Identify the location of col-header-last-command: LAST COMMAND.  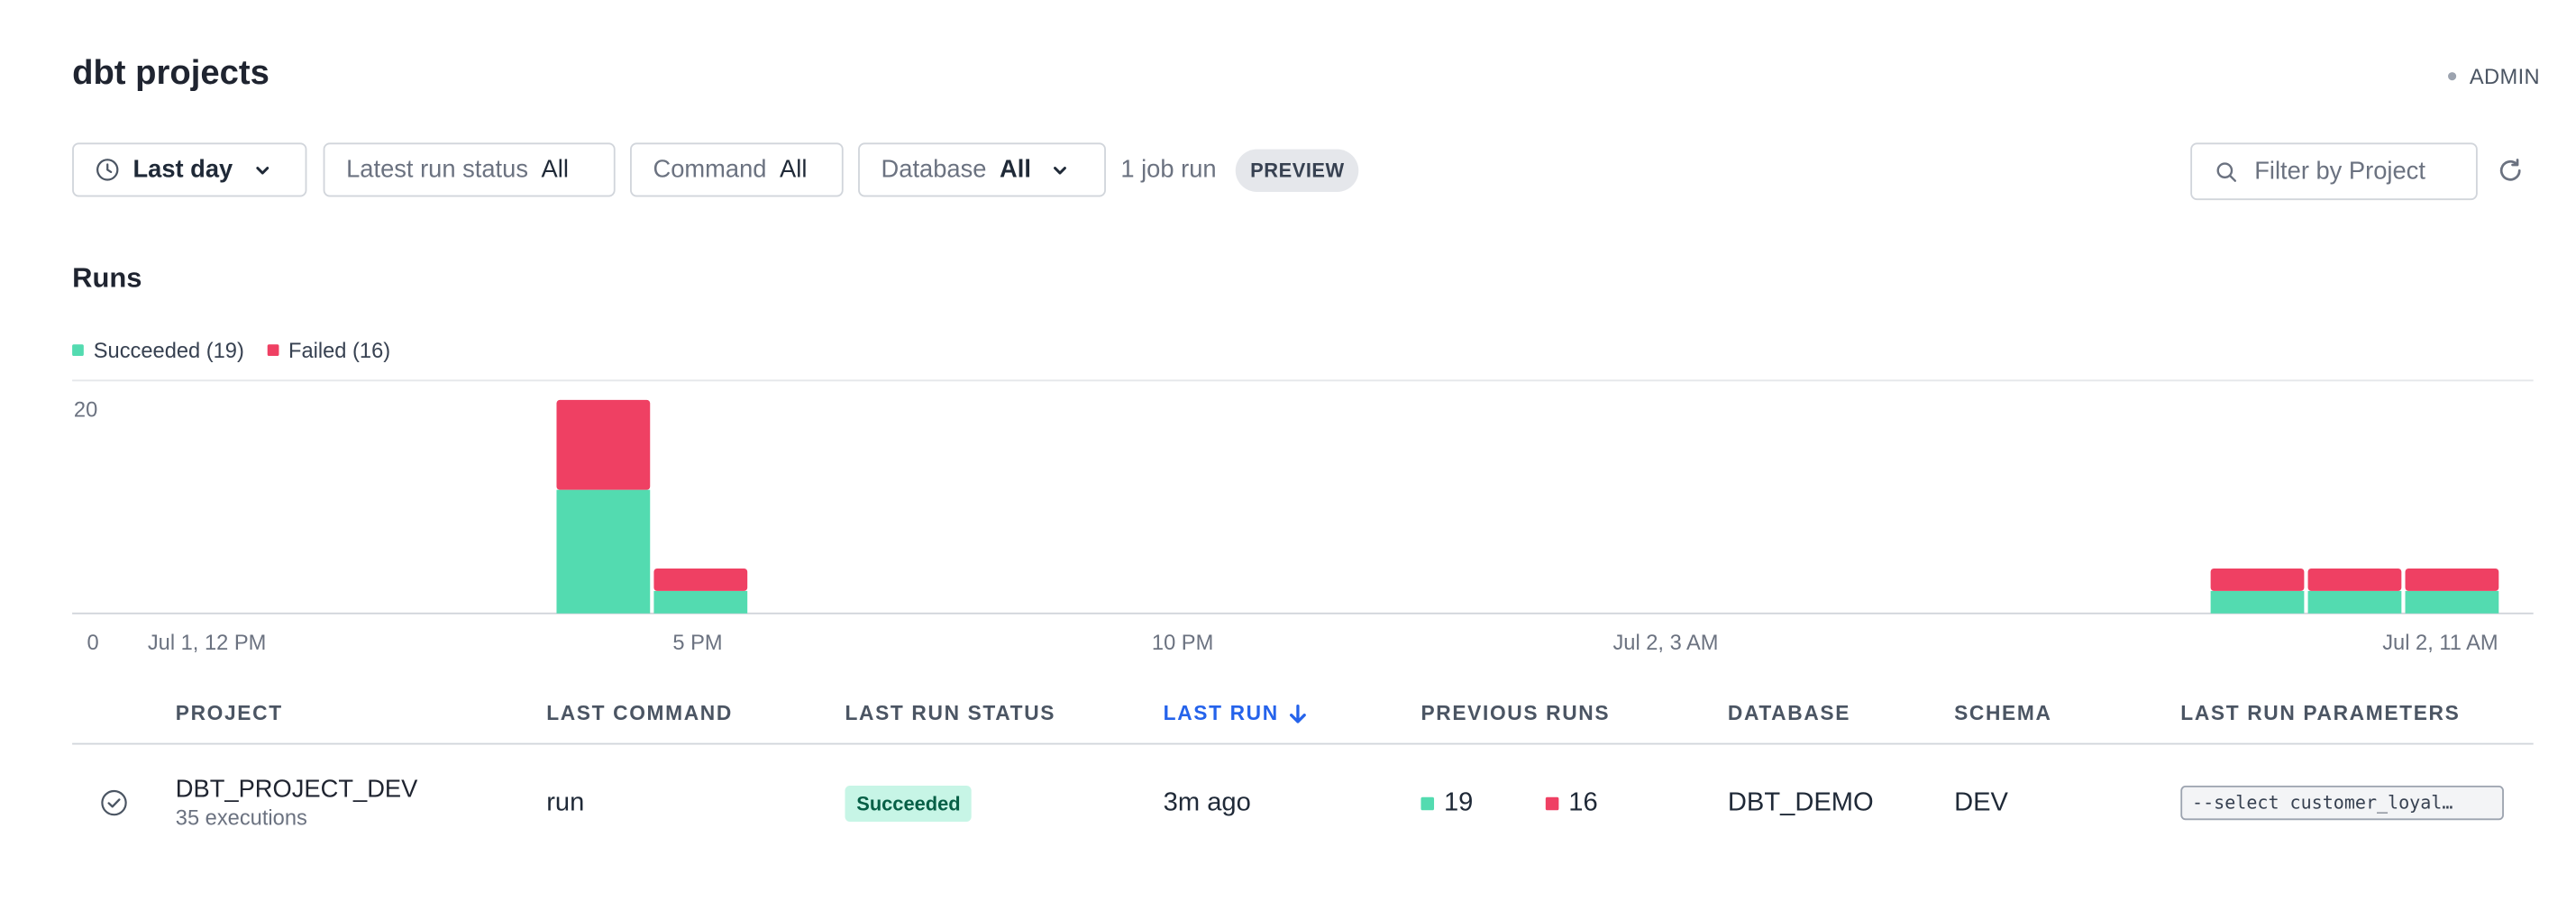
(639, 713).